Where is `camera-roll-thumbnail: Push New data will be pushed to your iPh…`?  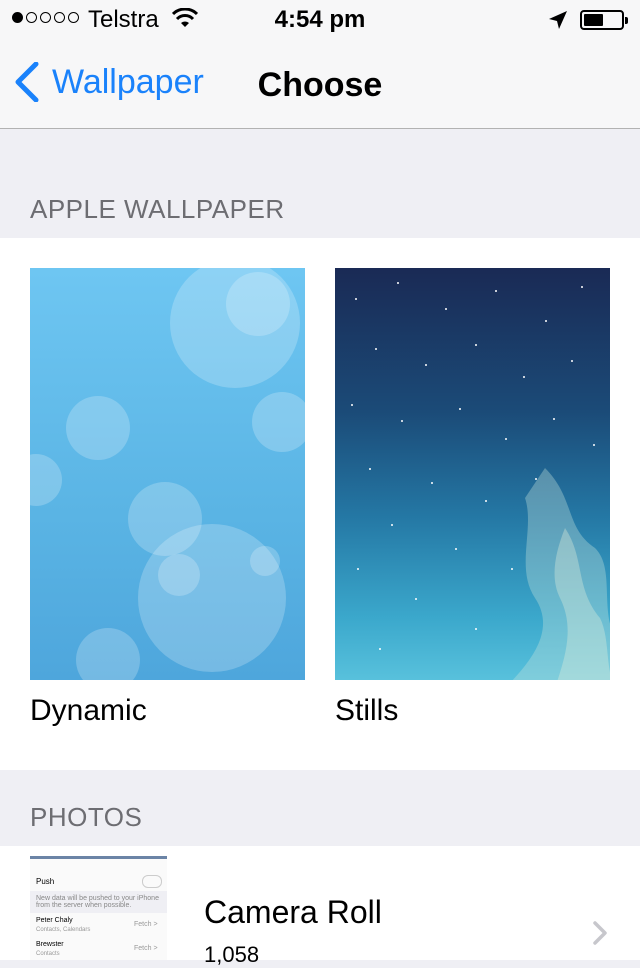 camera-roll-thumbnail: Push New data will be pushed to your iPh… is located at coordinates (98, 908).